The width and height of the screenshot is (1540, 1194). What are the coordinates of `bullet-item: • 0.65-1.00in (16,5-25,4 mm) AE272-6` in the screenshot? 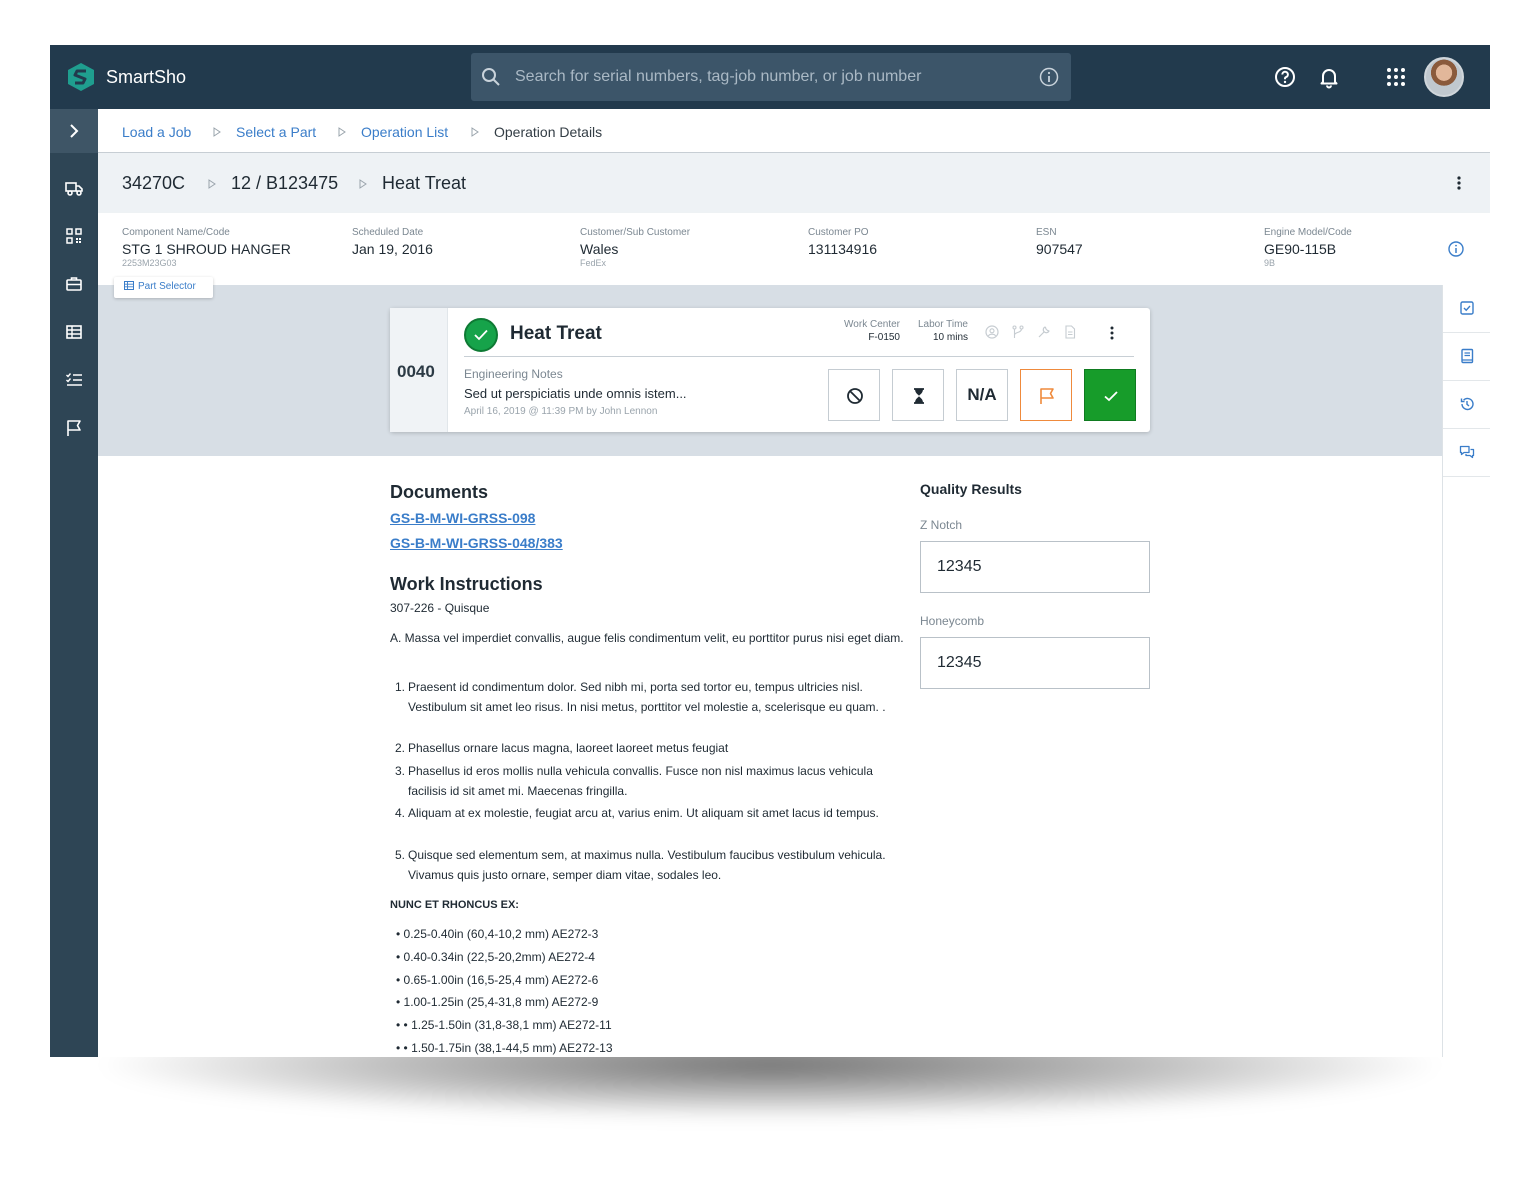 It's located at (497, 980).